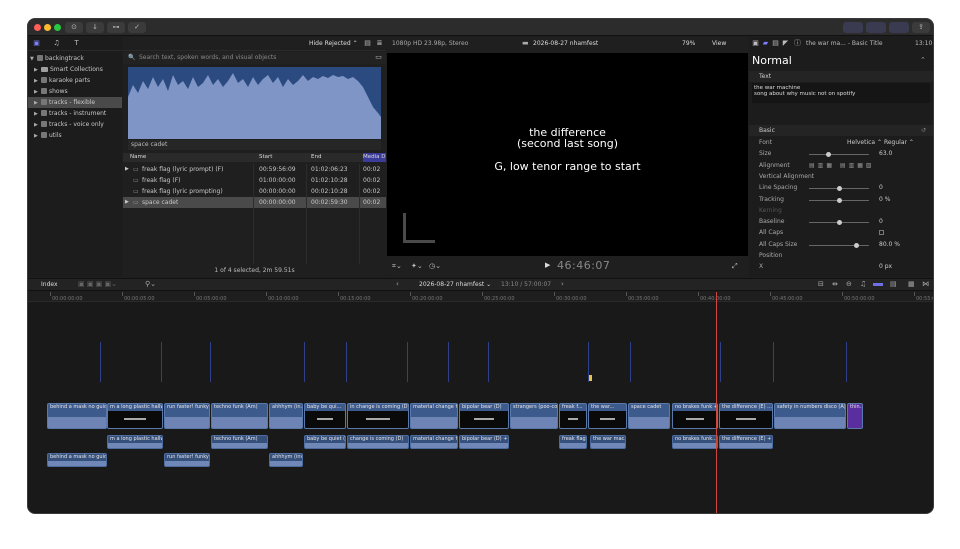 This screenshot has width=960, height=549. Describe the element at coordinates (885, 153) in the screenshot. I see `param-value: 63.0` at that location.